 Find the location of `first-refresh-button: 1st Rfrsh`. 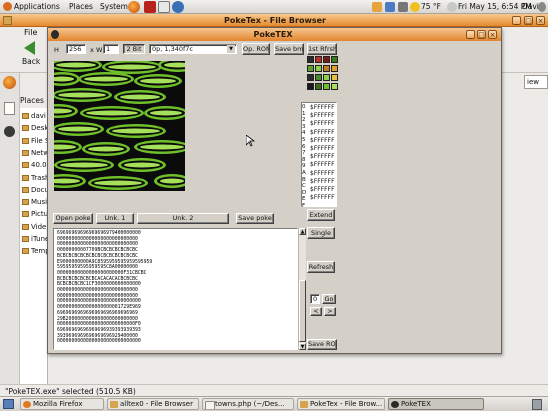

first-refresh-button: 1st Rfrsh is located at coordinates (322, 49).